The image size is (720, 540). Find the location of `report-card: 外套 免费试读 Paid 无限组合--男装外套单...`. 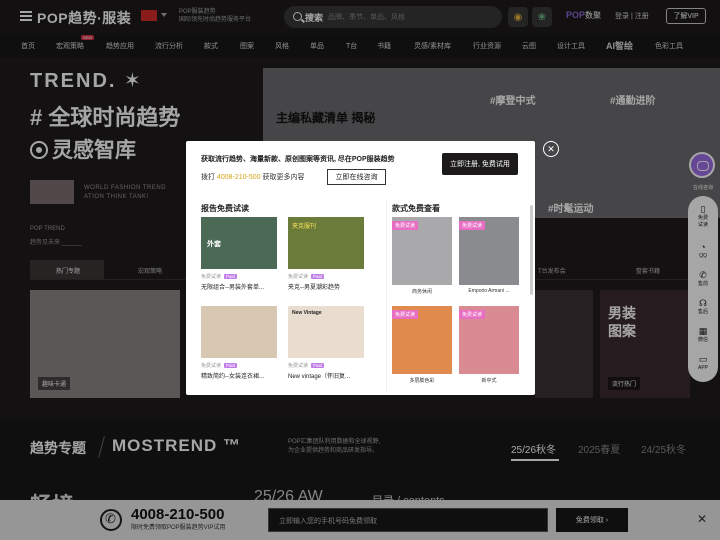

report-card: 外套 免费试读 Paid 无限组合--男装外套单... is located at coordinates (239, 254).